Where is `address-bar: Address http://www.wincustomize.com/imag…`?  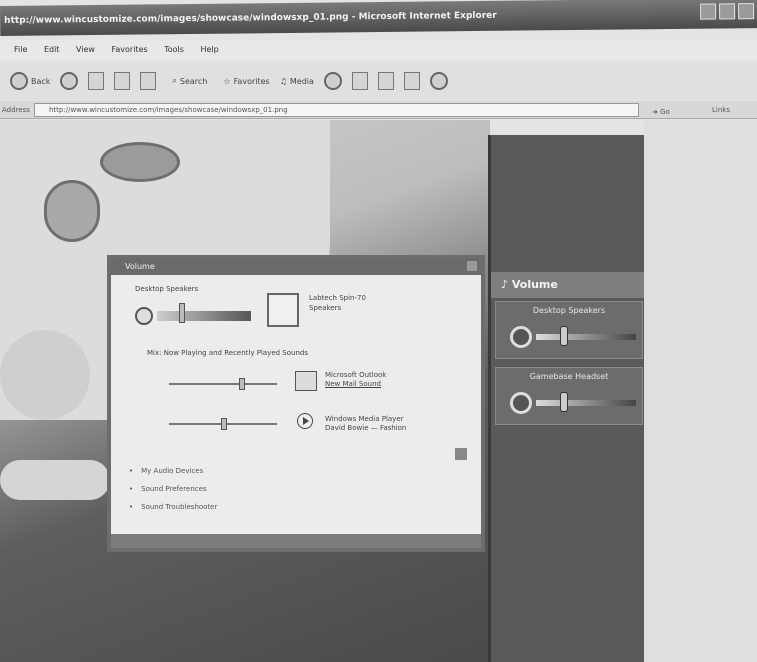
address-bar: Address http://www.wincustomize.com/imag… is located at coordinates (378, 110).